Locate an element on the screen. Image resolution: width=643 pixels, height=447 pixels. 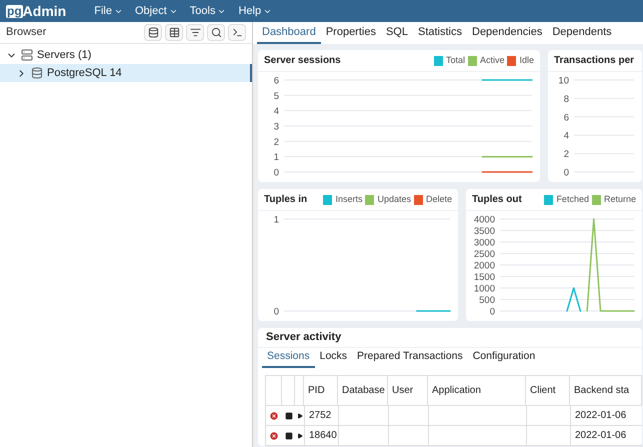
logo-mark: pg is located at coordinates (14, 11).